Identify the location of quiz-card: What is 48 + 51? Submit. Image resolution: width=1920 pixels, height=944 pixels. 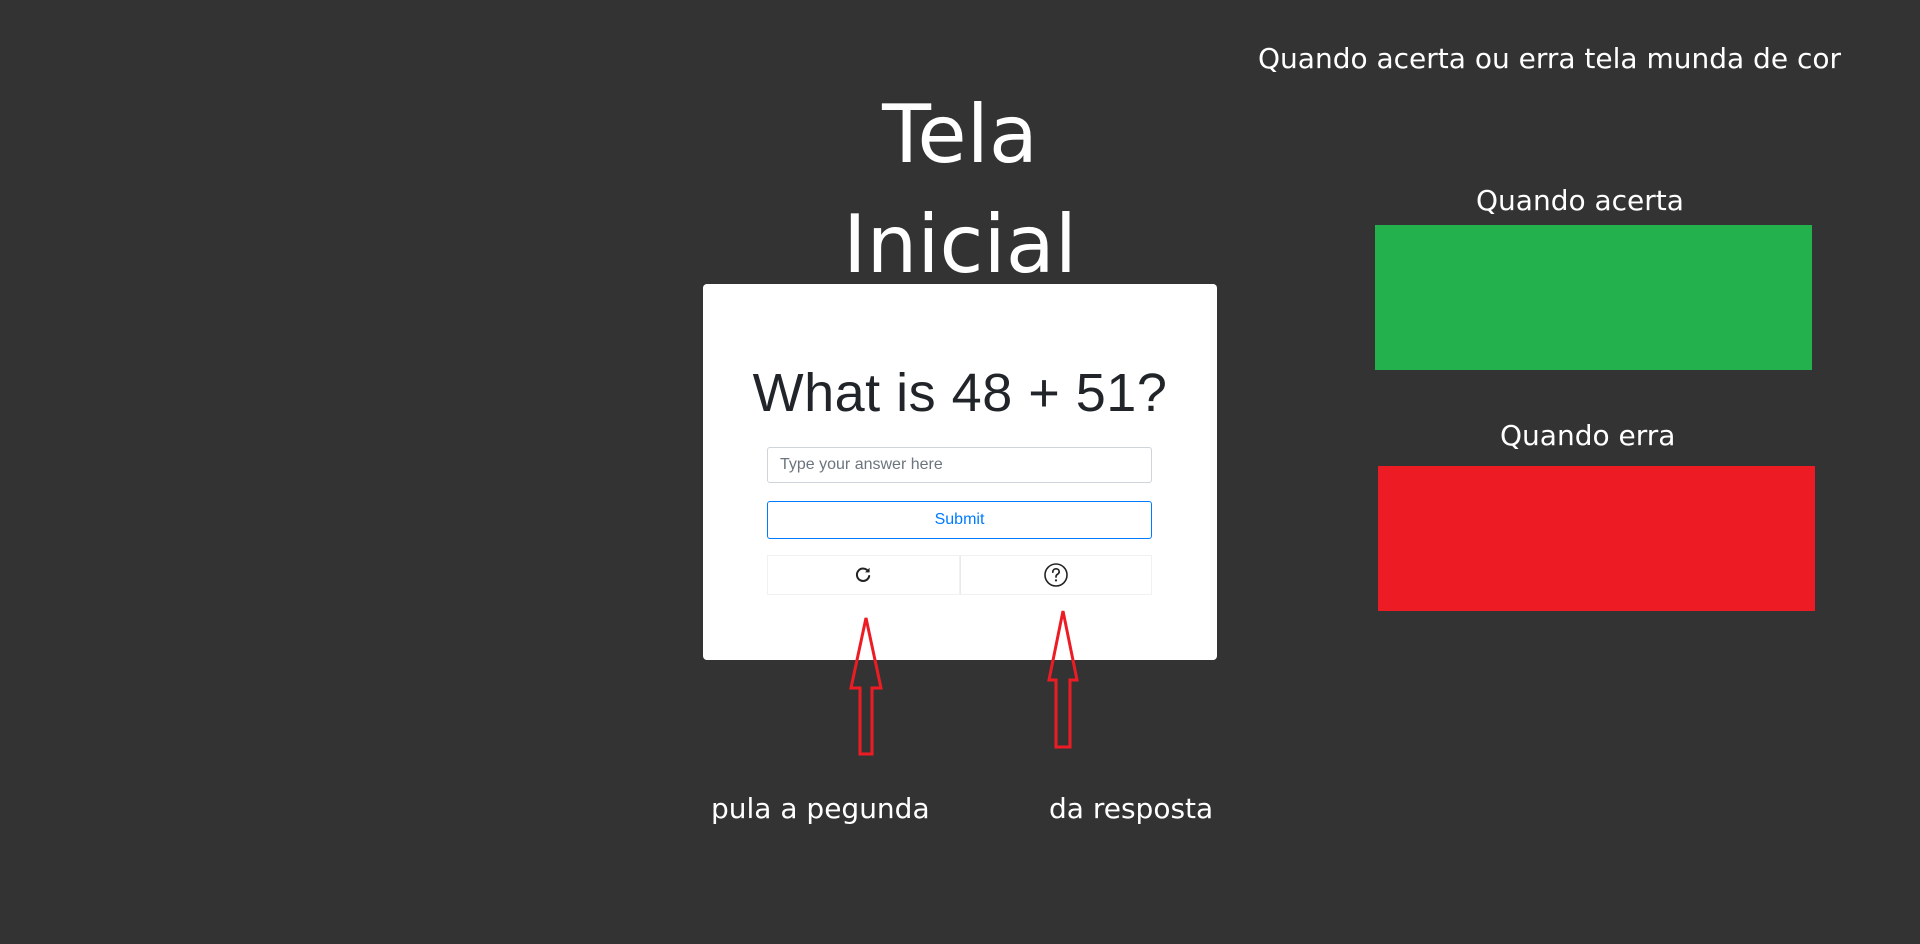
(960, 472).